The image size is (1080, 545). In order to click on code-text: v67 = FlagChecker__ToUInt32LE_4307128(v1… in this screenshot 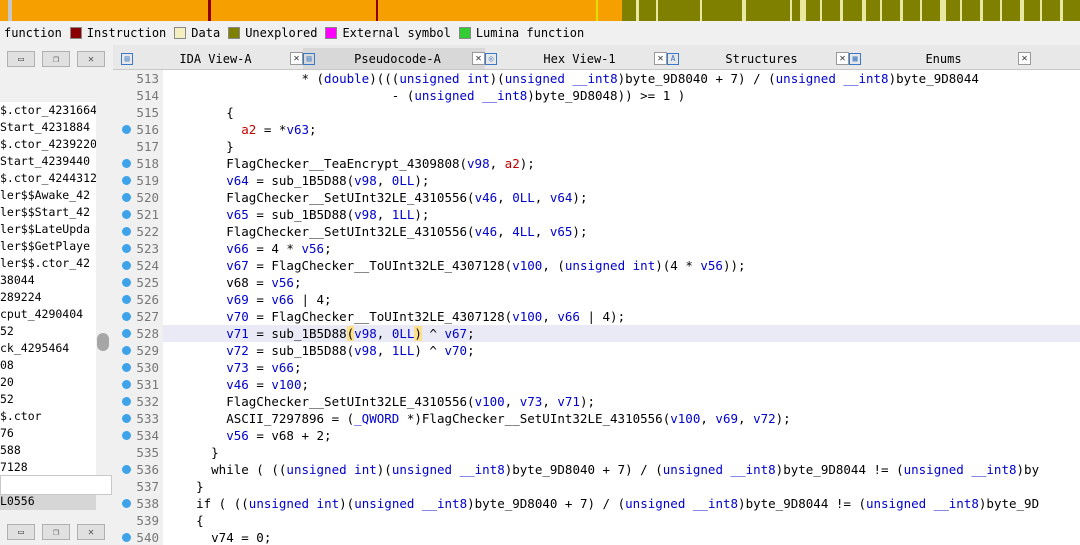, I will do `click(455, 265)`.